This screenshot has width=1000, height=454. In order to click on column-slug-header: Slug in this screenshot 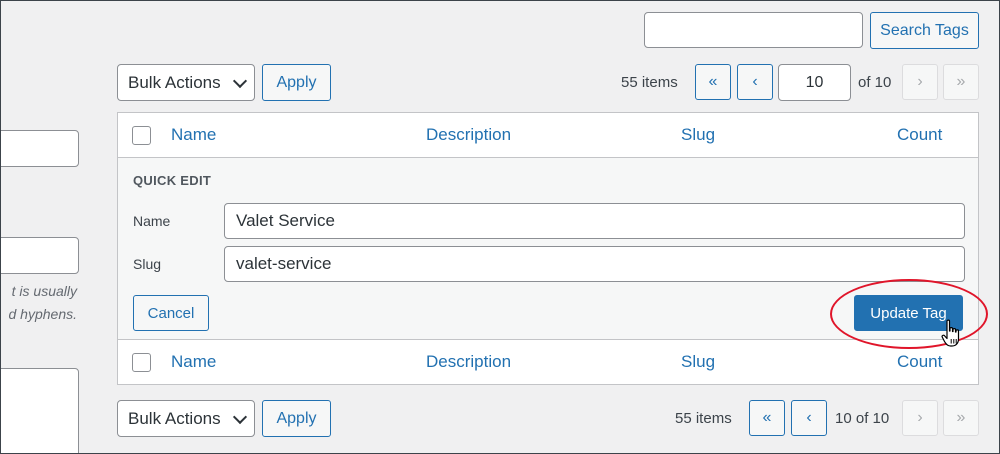, I will do `click(698, 135)`.